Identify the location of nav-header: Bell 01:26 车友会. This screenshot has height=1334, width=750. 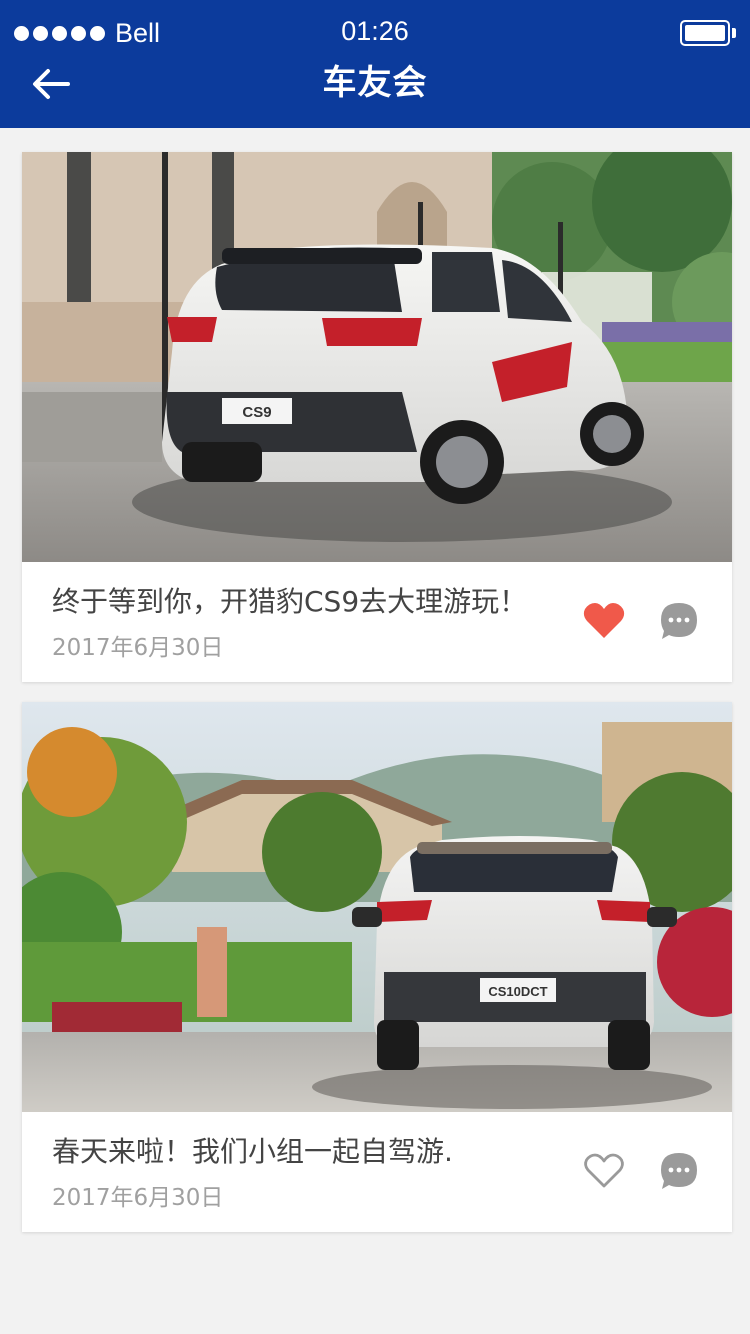
(375, 64).